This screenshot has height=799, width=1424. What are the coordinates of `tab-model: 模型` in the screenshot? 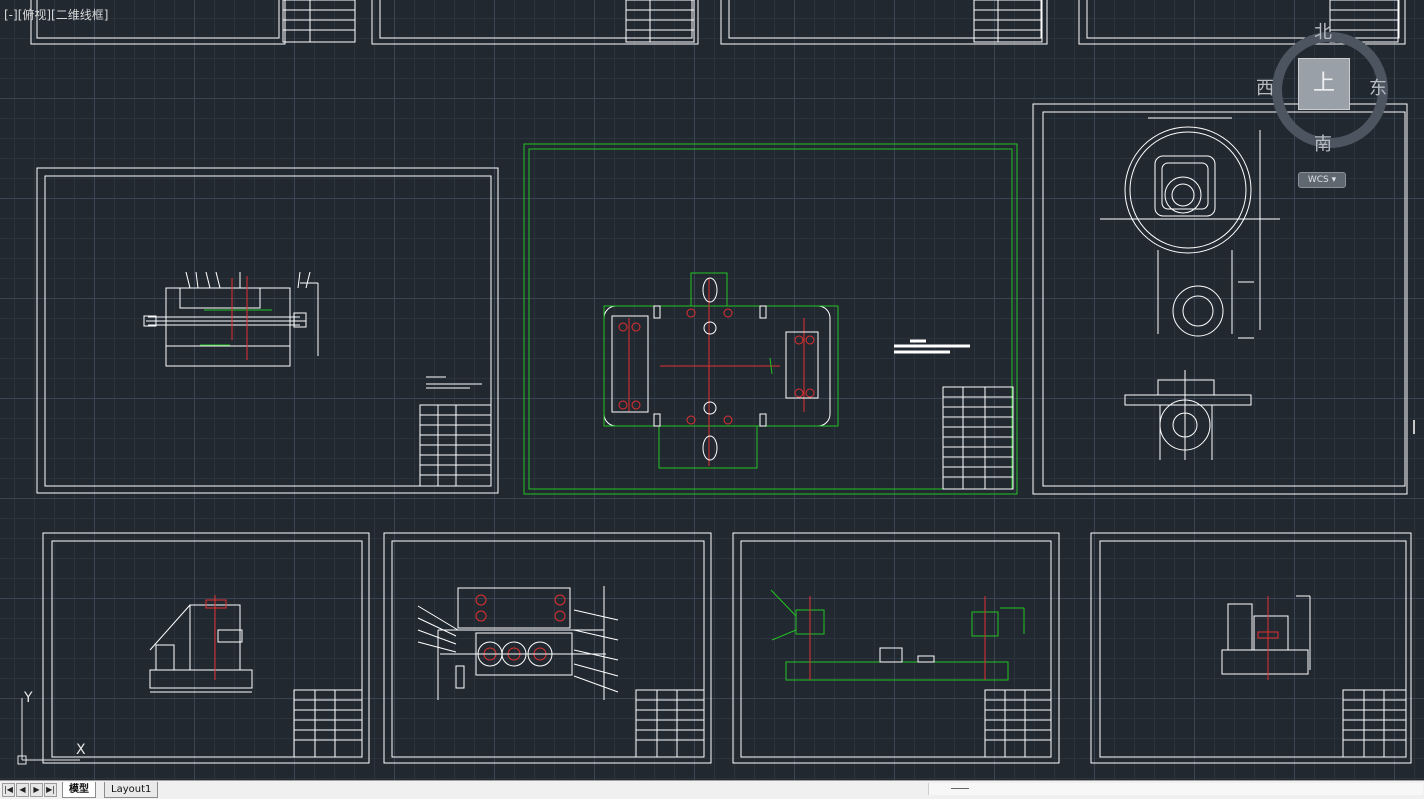 It's located at (79, 790).